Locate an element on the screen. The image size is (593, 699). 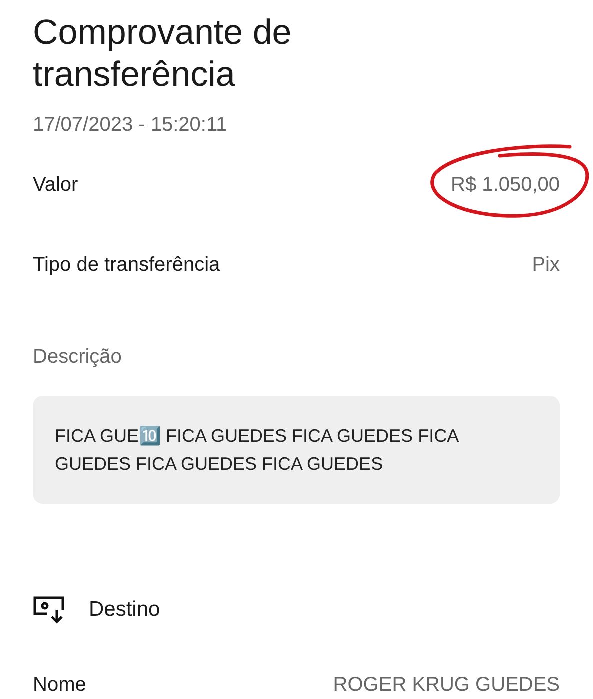
section-title: Destino is located at coordinates (124, 610).